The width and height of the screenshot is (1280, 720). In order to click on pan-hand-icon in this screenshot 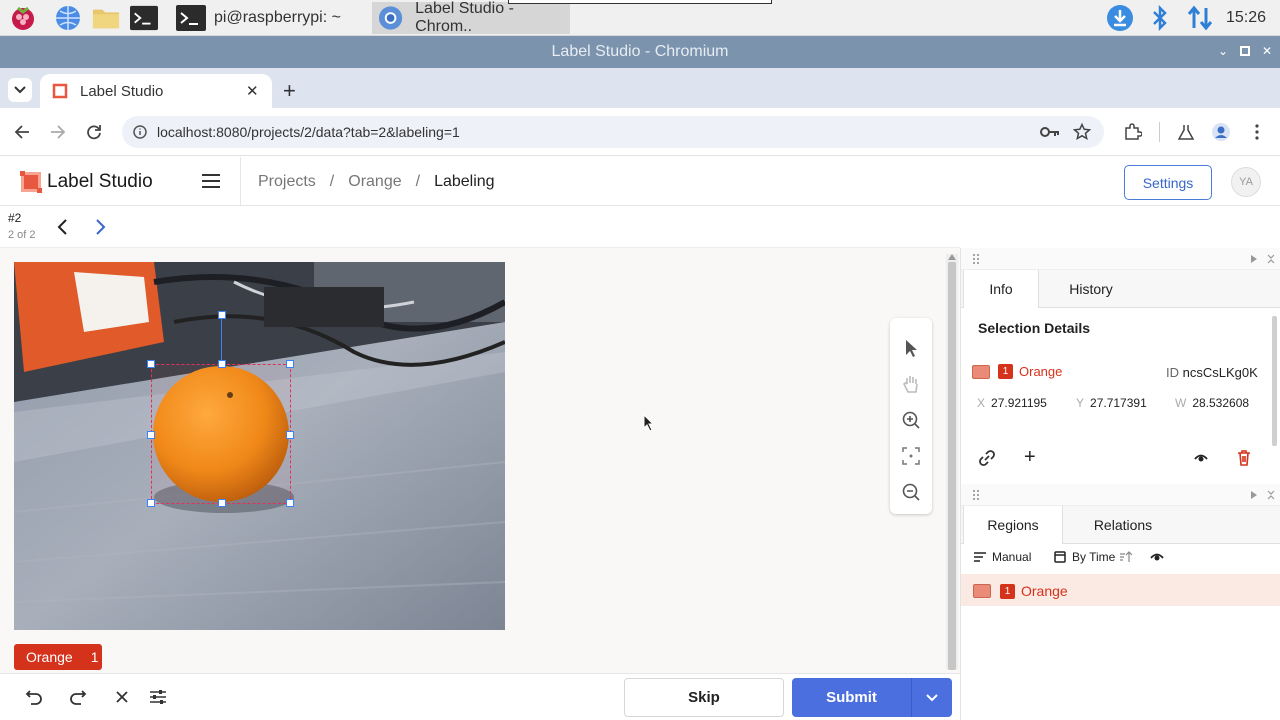, I will do `click(911, 384)`.